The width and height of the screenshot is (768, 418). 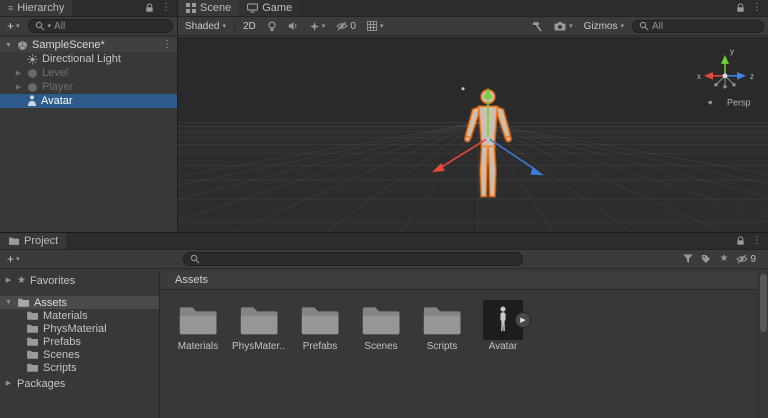 I want to click on scene-audio-toggle, so click(x=293, y=26).